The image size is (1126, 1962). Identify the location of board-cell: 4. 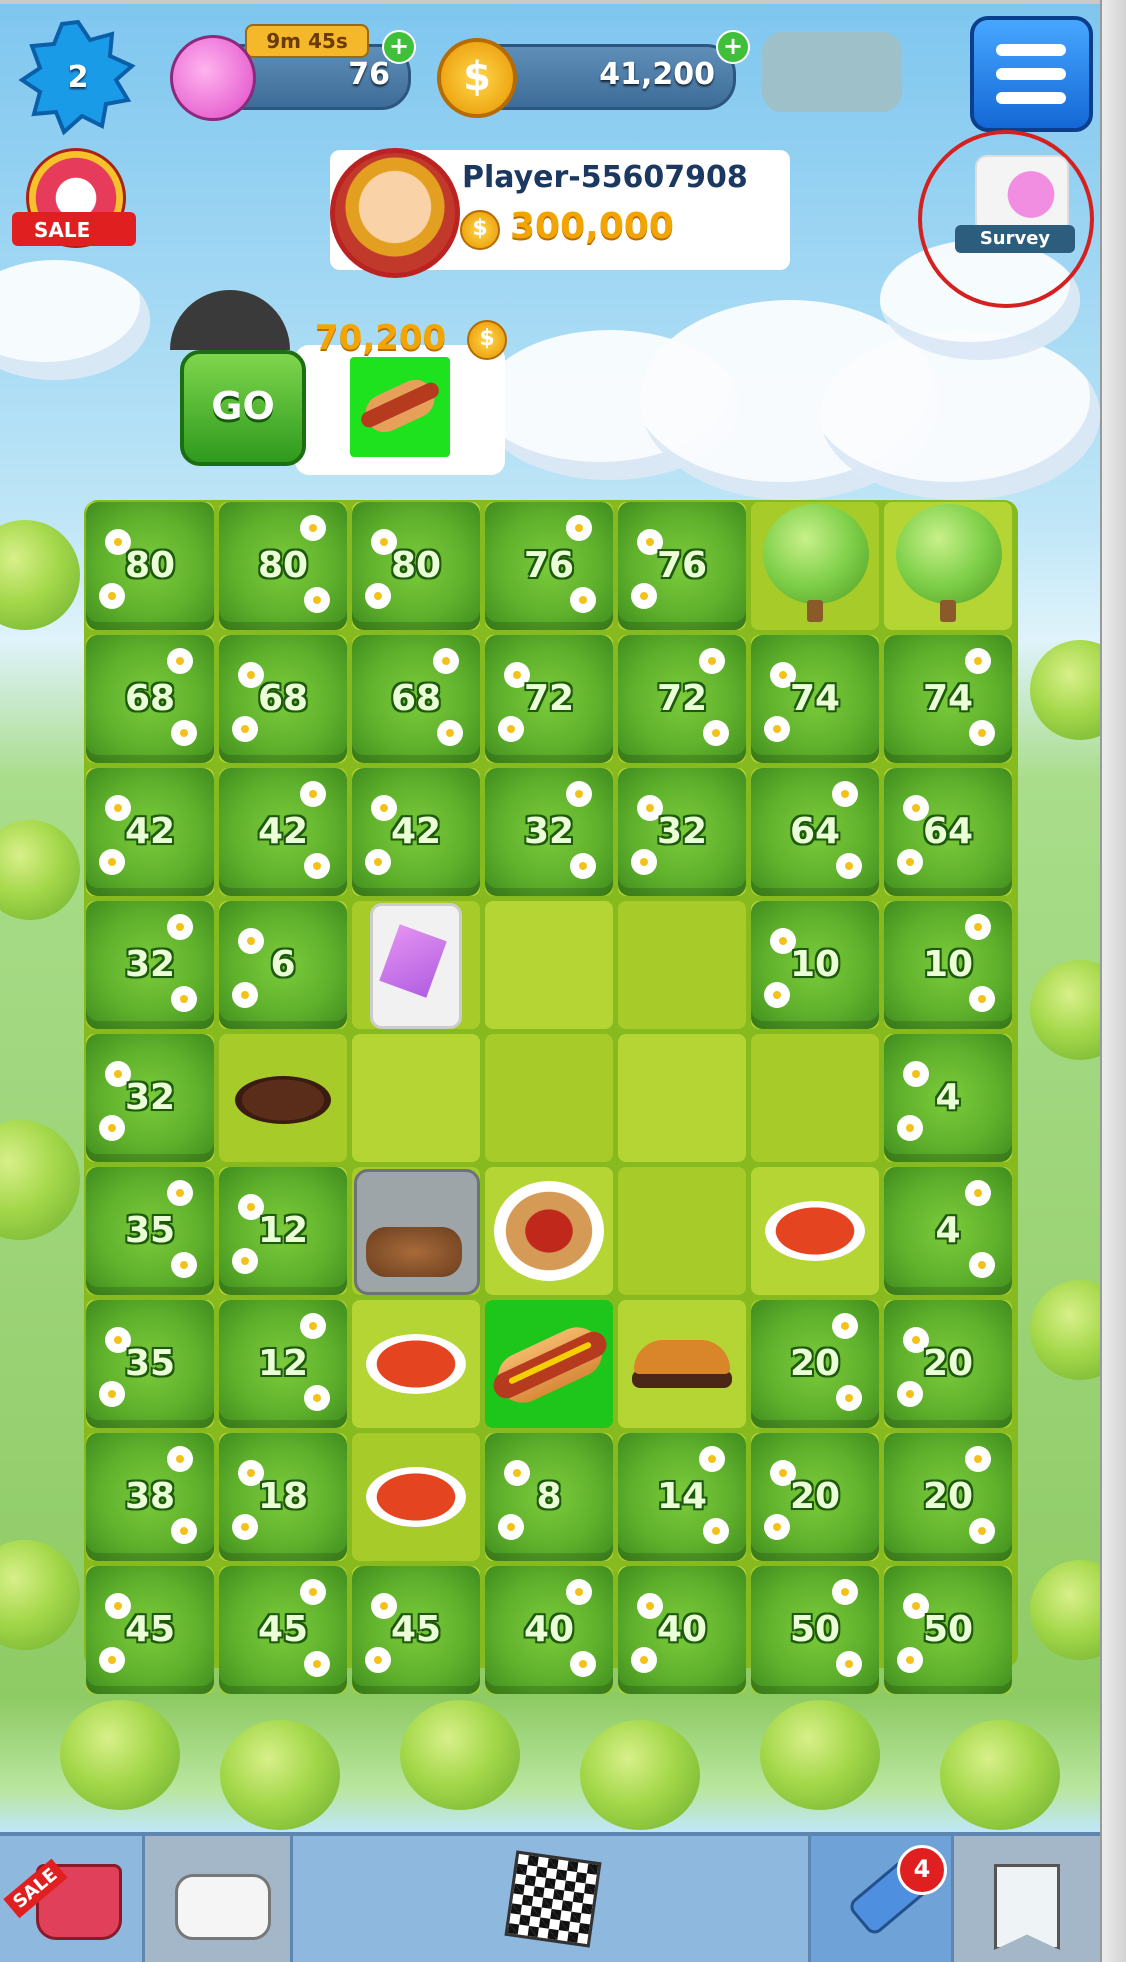
(948, 1231).